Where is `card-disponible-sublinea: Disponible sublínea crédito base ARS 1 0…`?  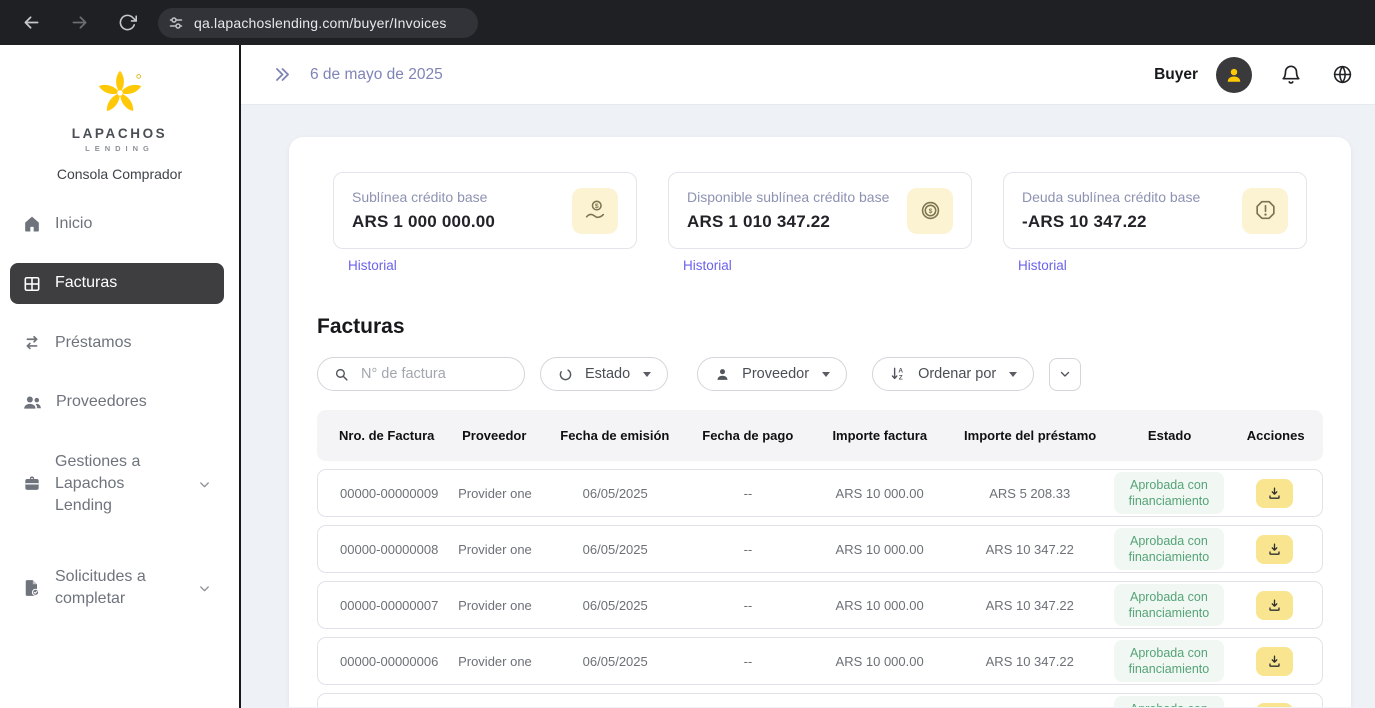
card-disponible-sublinea: Disponible sublínea crédito base ARS 1 0… is located at coordinates (820, 210).